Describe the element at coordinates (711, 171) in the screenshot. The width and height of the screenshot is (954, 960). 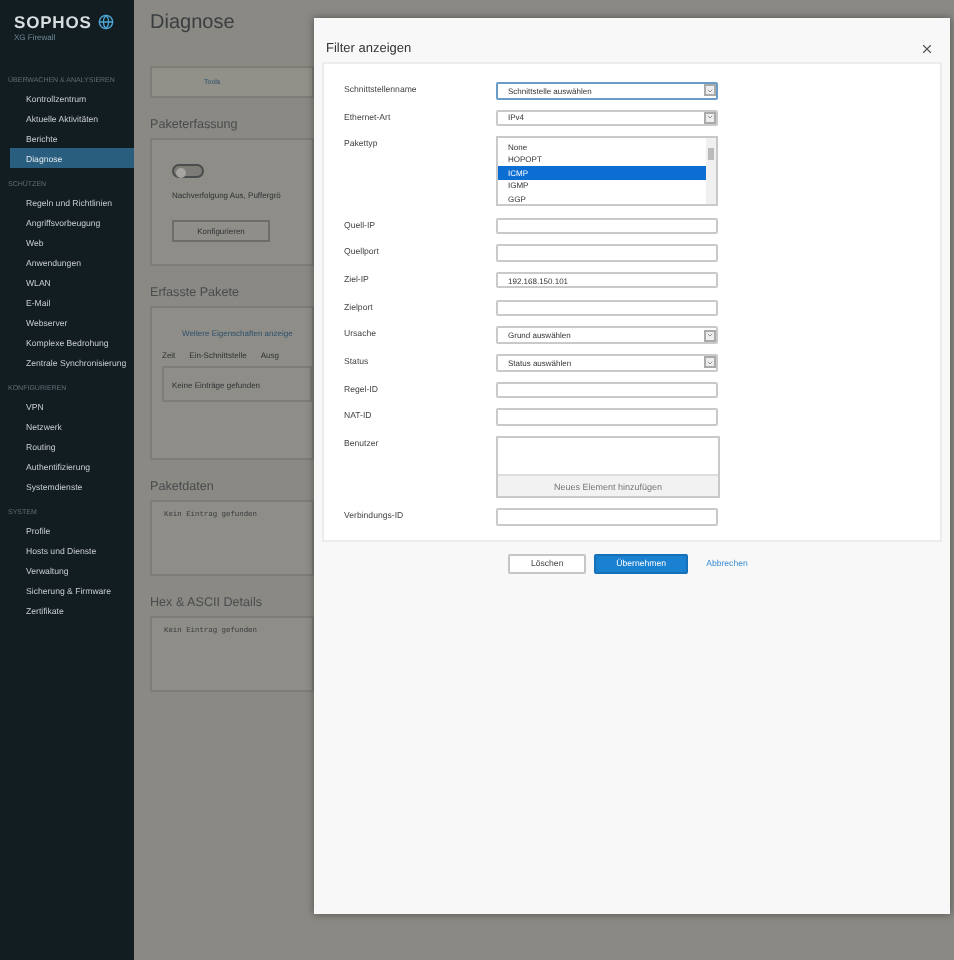
I see `scrollbar` at that location.